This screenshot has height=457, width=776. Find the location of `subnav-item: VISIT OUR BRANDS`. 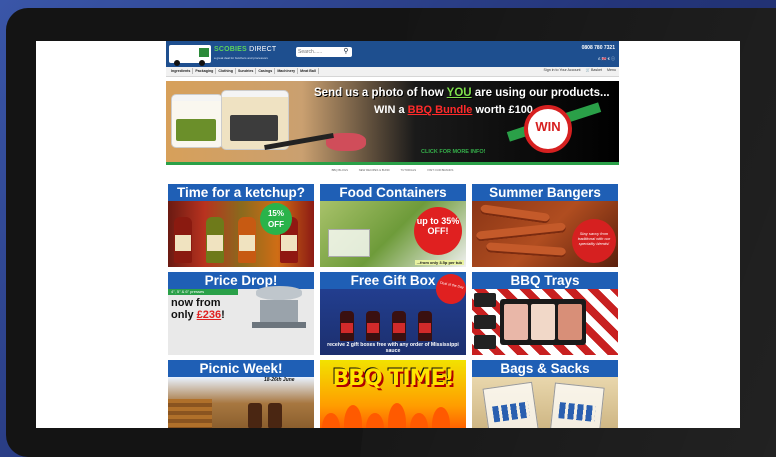

subnav-item: VISIT OUR BRANDS is located at coordinates (440, 170).